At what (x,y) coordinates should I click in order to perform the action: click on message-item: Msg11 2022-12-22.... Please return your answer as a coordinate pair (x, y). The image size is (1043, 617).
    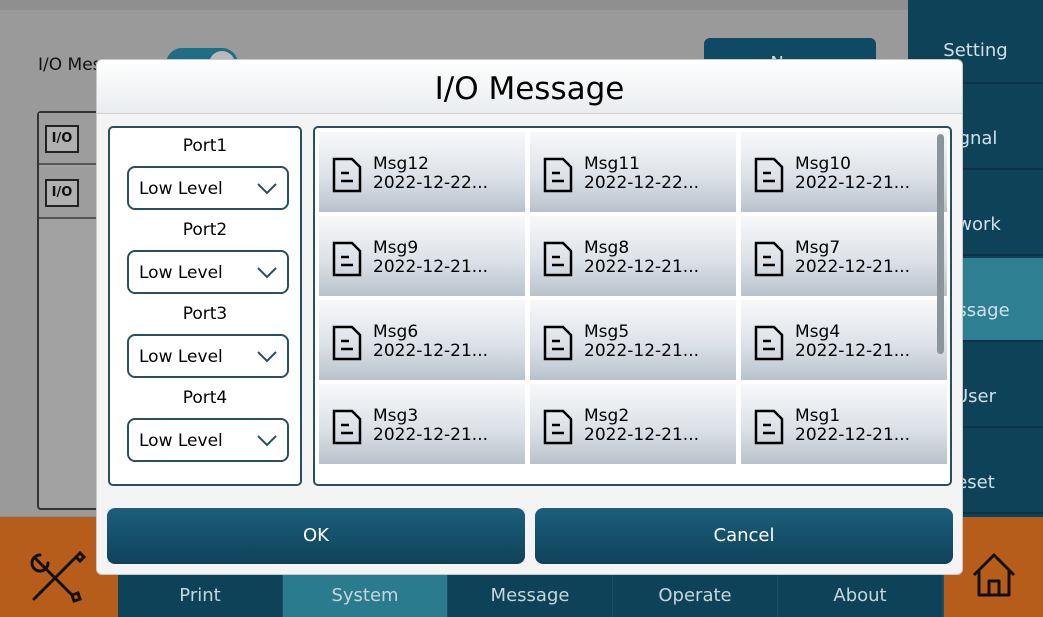
    Looking at the image, I should click on (633, 172).